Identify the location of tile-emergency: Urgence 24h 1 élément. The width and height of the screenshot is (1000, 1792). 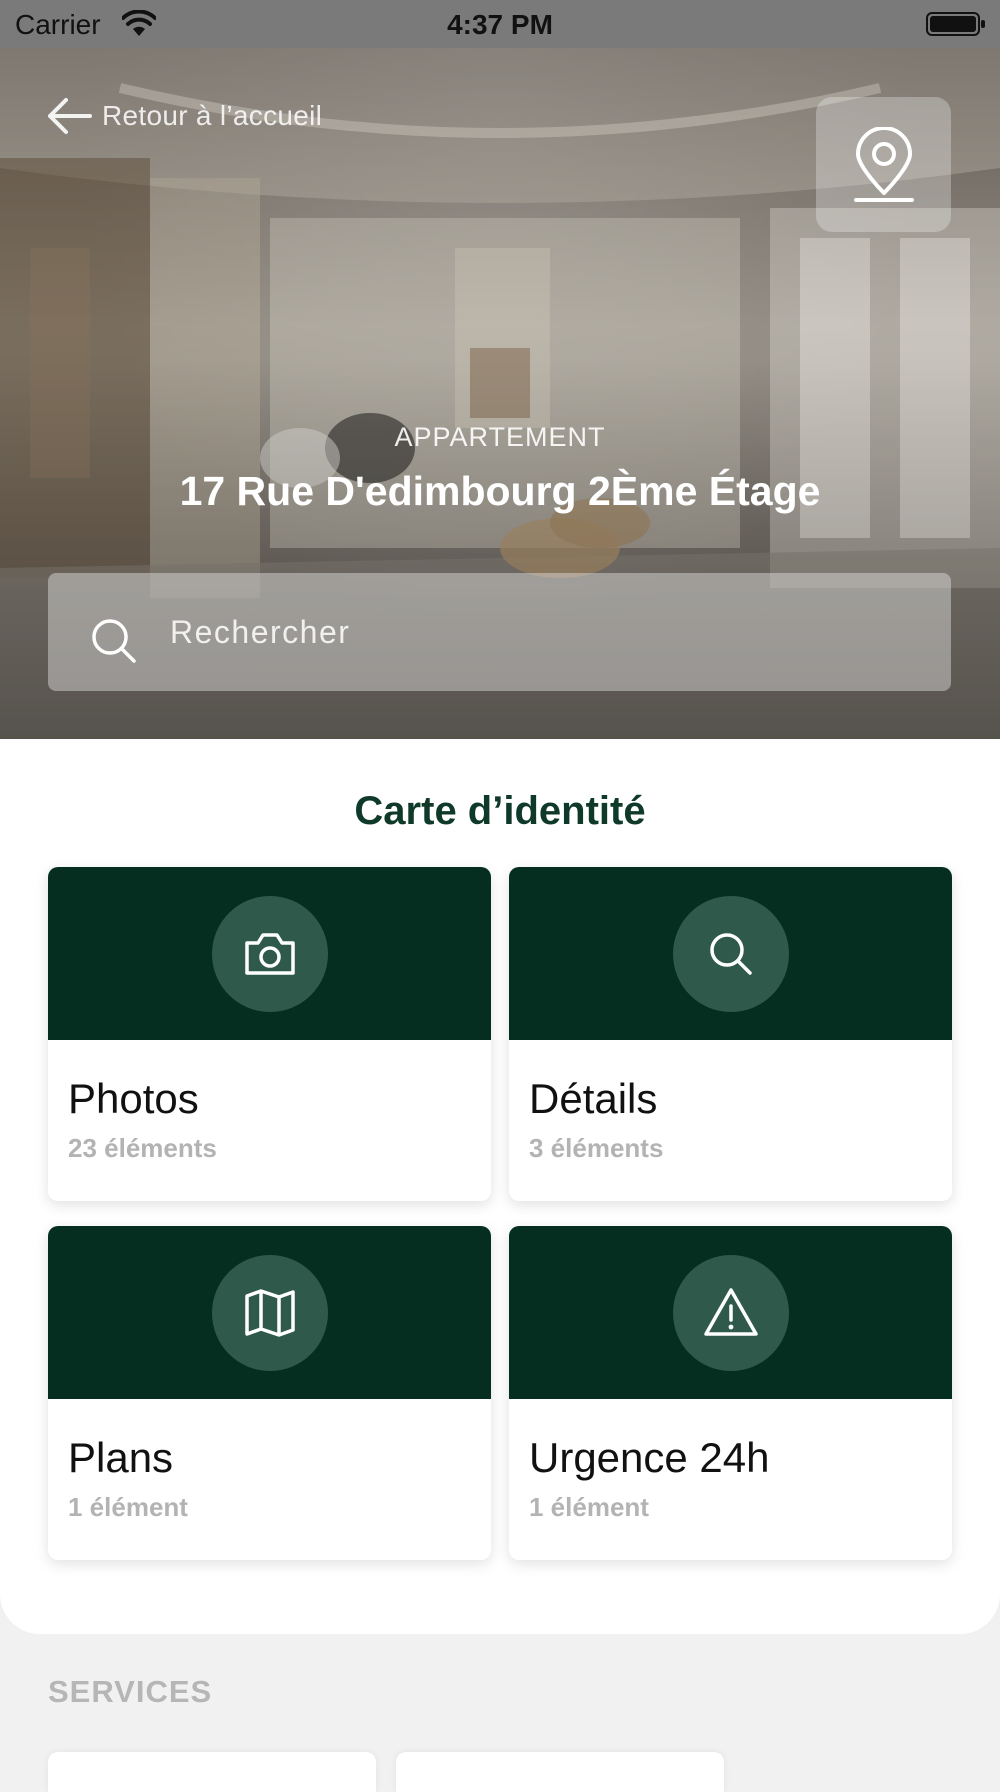
(730, 1393).